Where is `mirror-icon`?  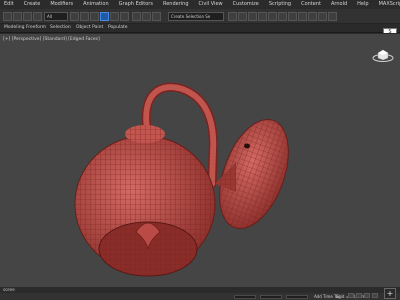 mirror-icon is located at coordinates (232, 16).